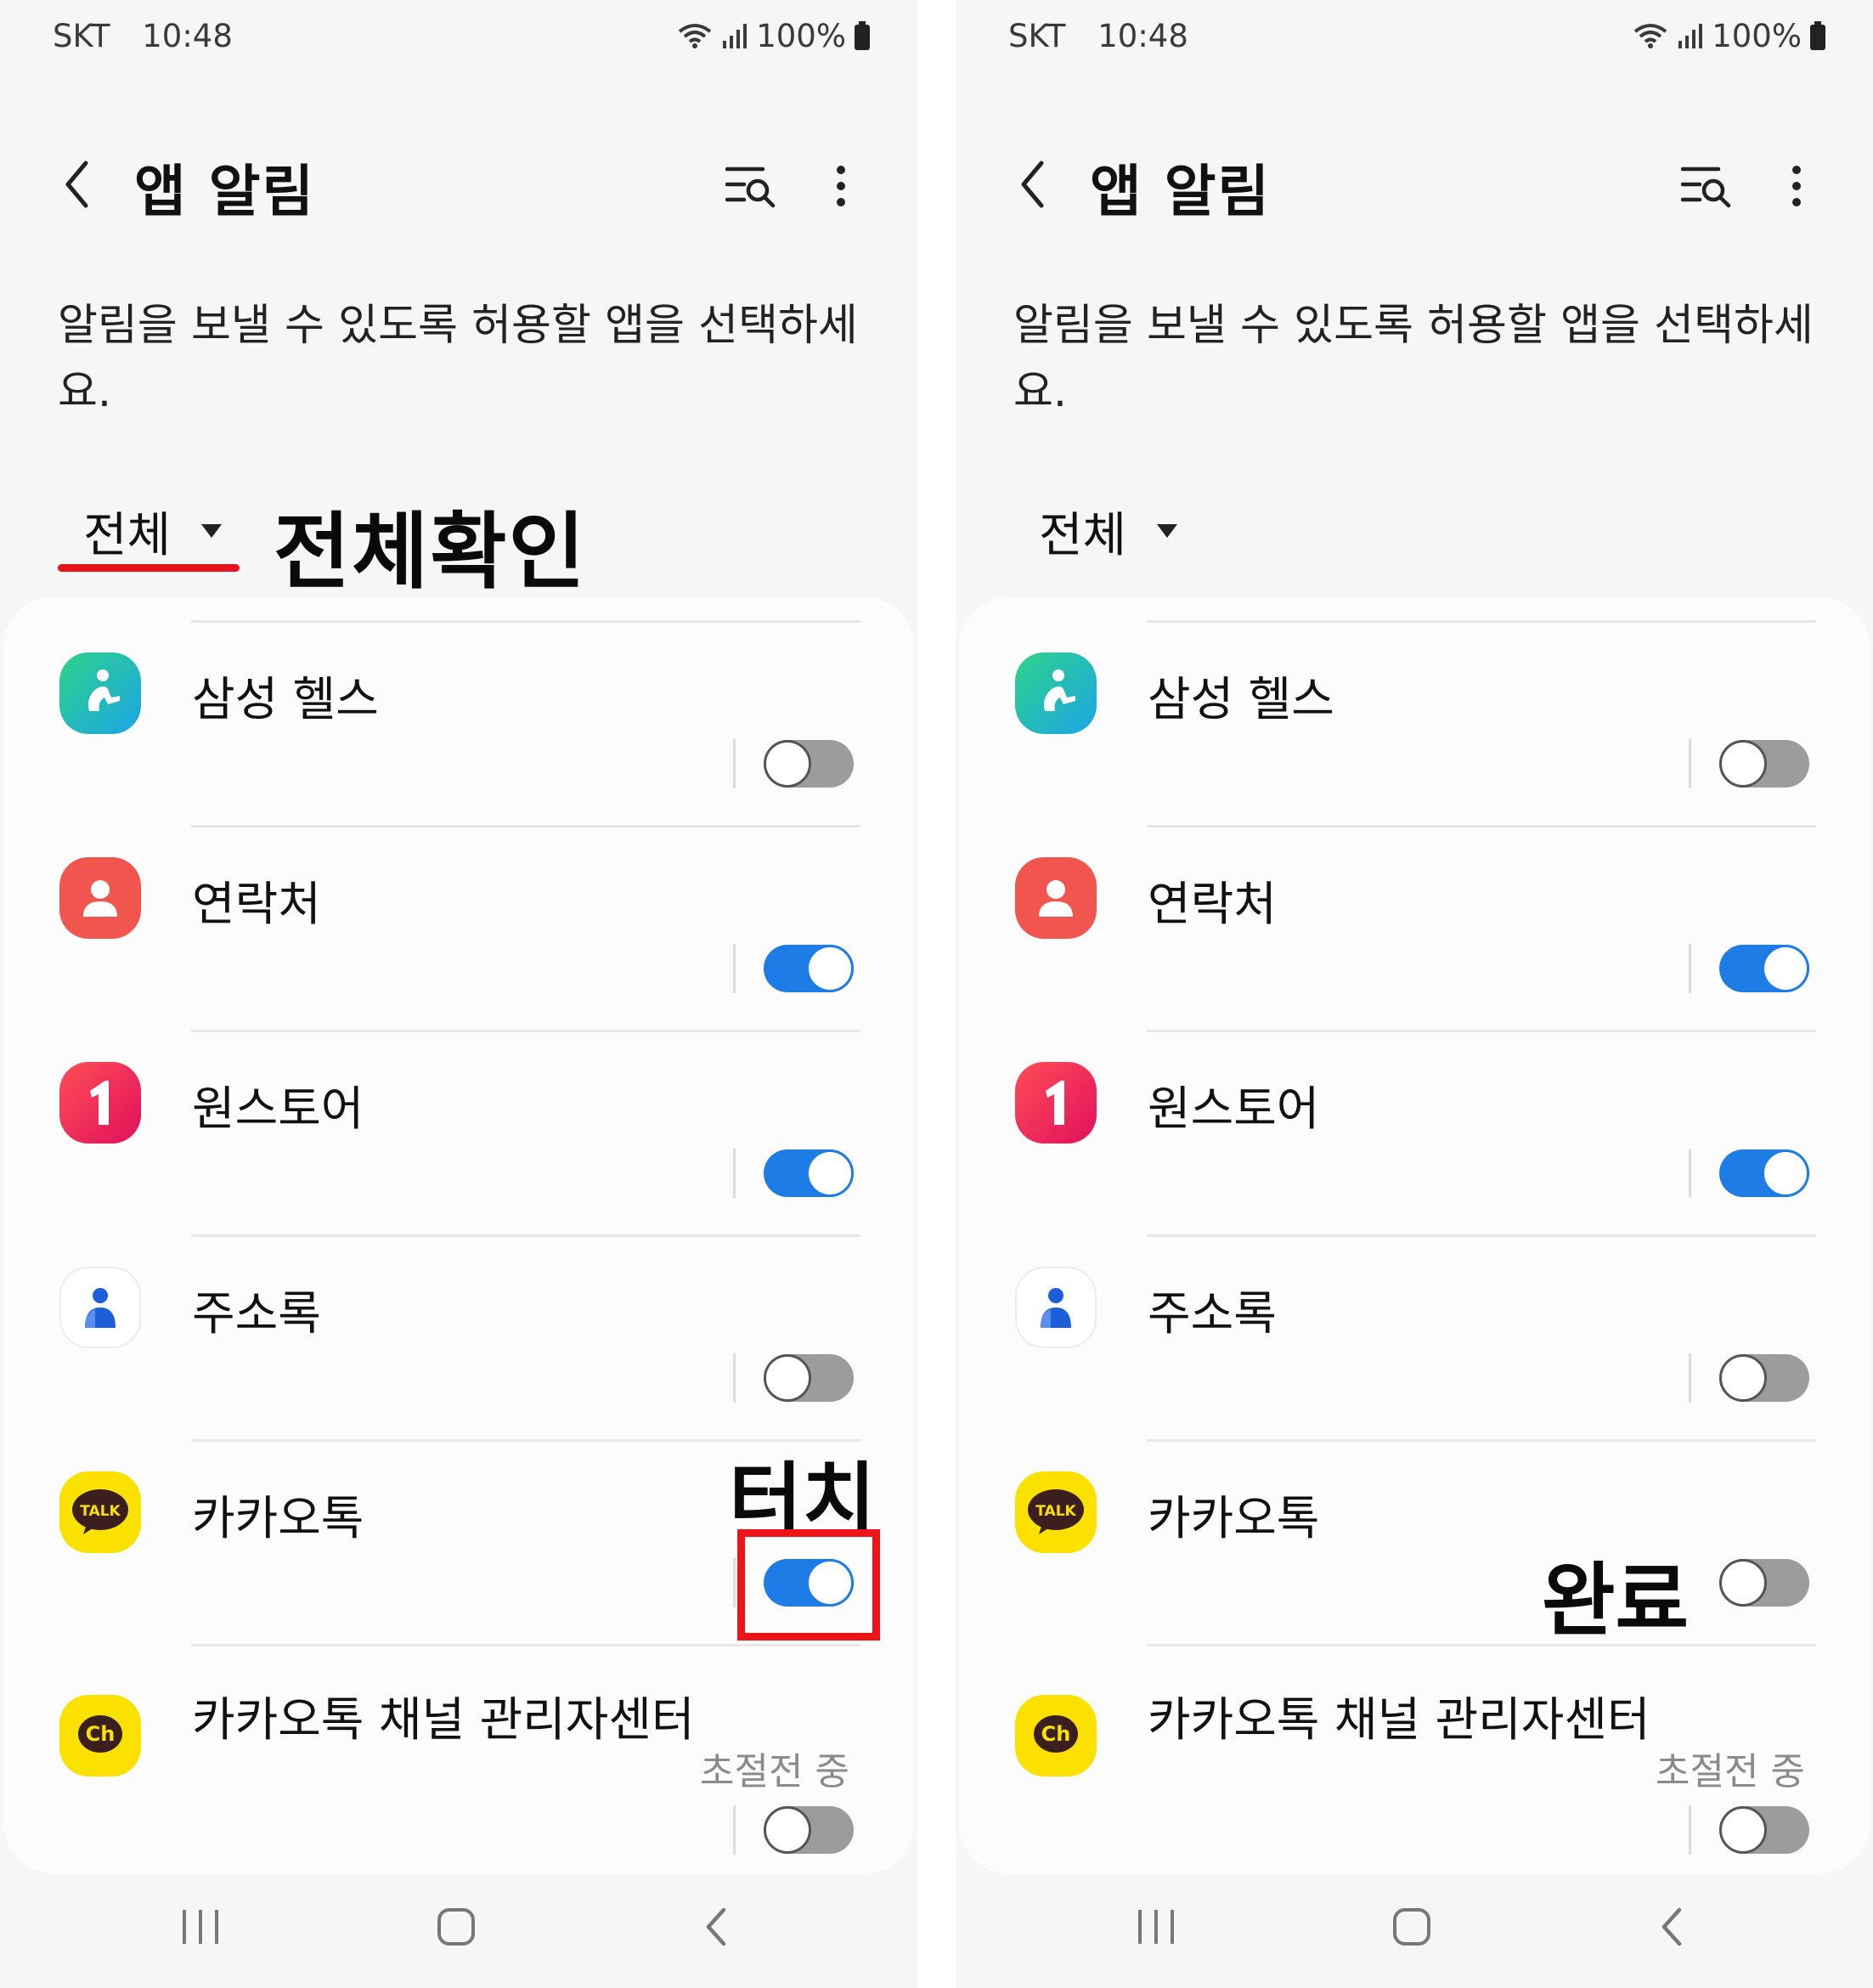 This screenshot has width=1873, height=1988. What do you see at coordinates (100, 693) in the screenshot?
I see `samsung-health-icon` at bounding box center [100, 693].